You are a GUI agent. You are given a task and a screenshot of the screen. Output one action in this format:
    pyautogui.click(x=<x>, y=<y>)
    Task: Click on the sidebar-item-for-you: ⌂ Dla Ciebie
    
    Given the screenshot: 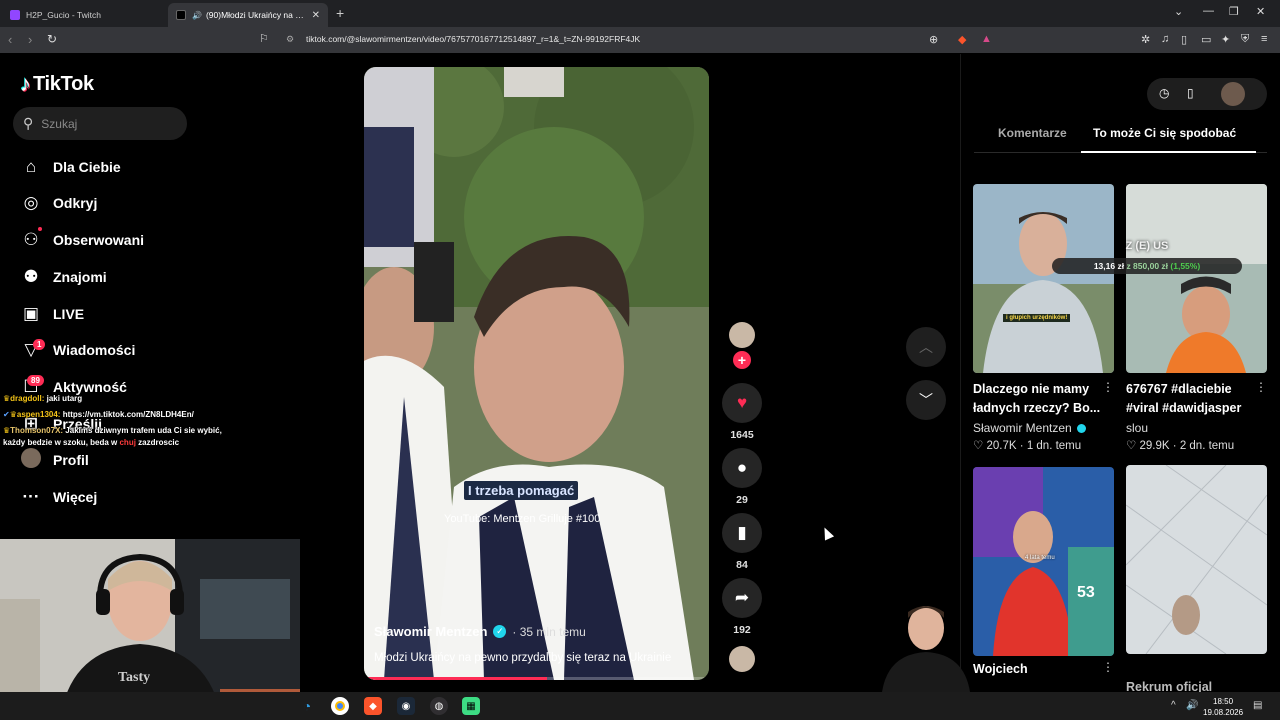 What is the action you would take?
    pyautogui.click(x=70, y=167)
    